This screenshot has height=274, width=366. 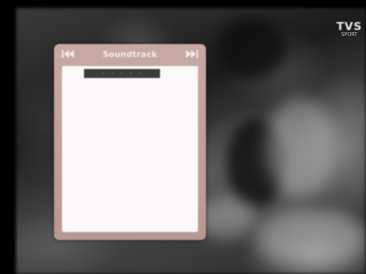 I want to click on skip-next-icon, so click(x=191, y=54).